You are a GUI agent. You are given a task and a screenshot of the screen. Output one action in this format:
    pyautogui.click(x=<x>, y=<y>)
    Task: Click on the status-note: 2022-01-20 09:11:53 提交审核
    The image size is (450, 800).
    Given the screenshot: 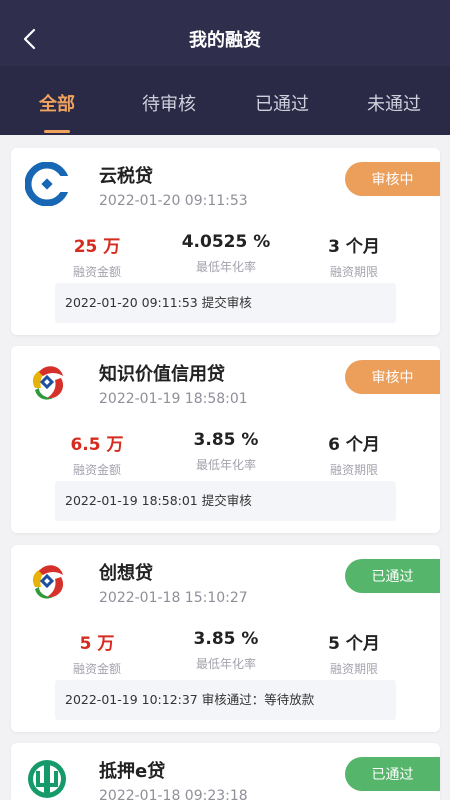 What is the action you would take?
    pyautogui.click(x=225, y=303)
    